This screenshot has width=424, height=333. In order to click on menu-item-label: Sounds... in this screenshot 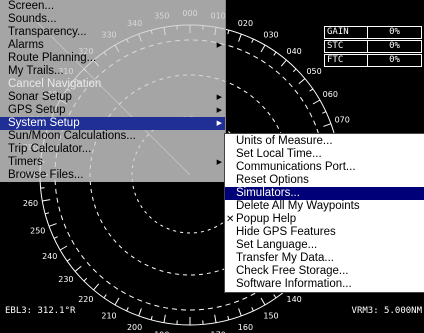, I will do `click(32, 19)`.